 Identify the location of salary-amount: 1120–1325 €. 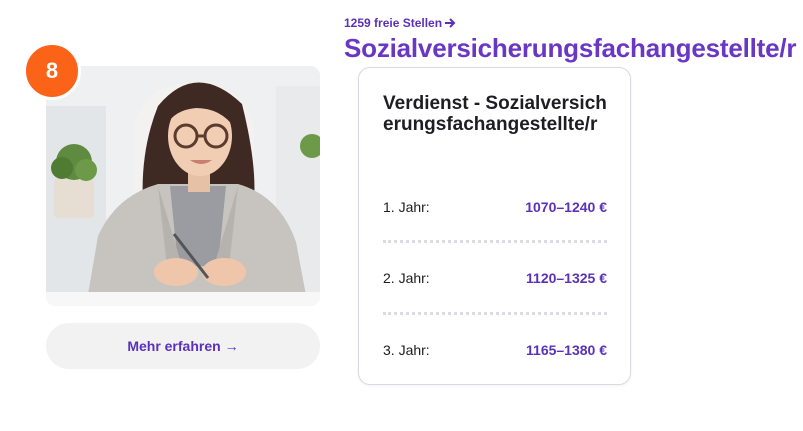
(566, 278).